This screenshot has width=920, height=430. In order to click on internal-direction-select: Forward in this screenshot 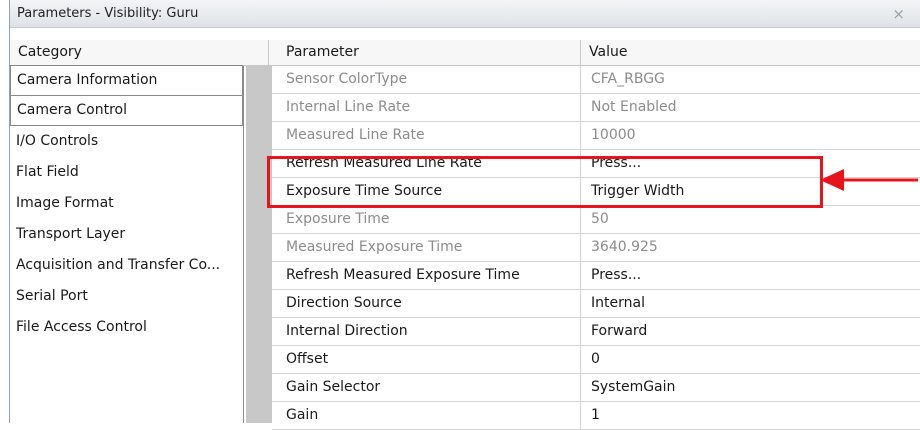, I will do `click(745, 331)`.